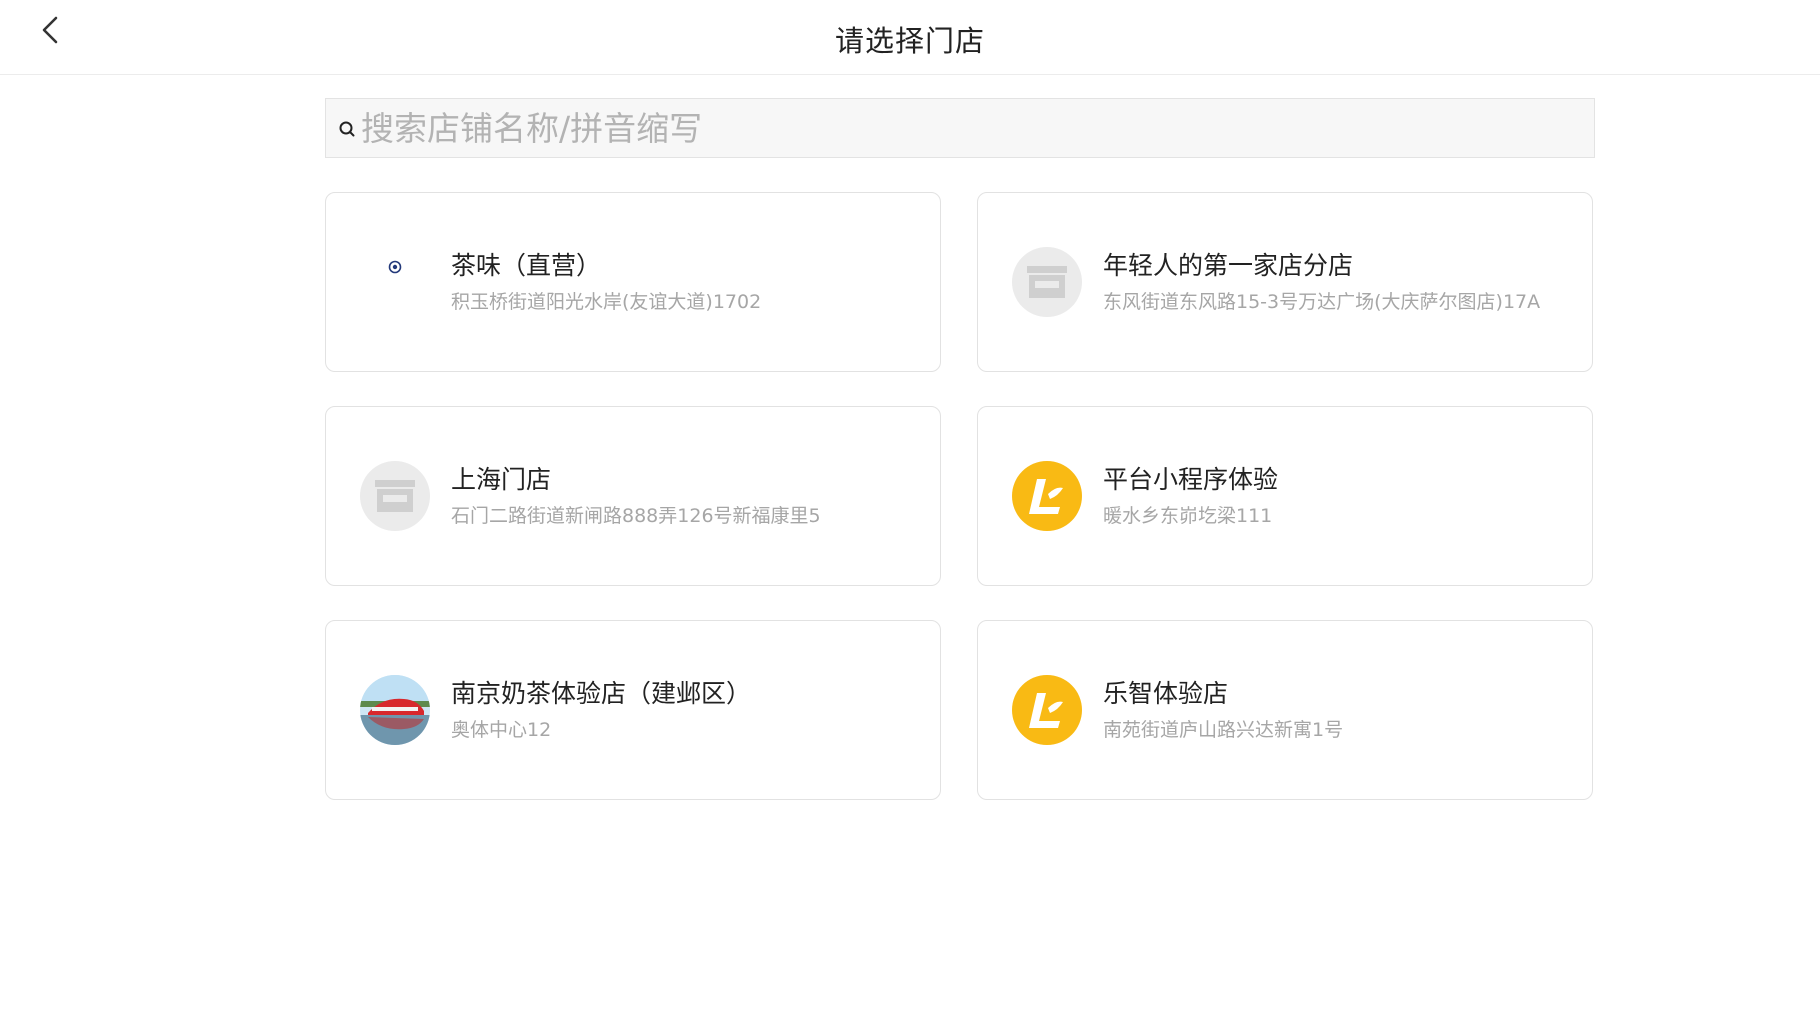 Image resolution: width=1820 pixels, height=1036 pixels. Describe the element at coordinates (1321, 282) in the screenshot. I see `store-info: 年轻人的第一家店分店 东风街道东风路15-3号万达广场(大庆萨尔图店)17A` at that location.